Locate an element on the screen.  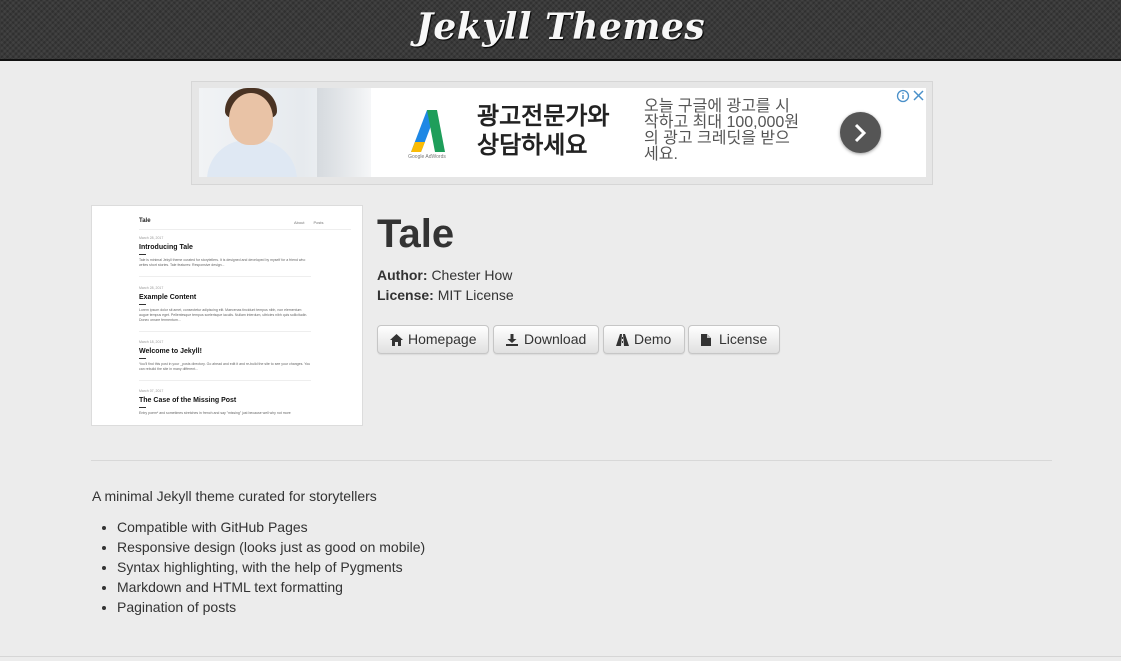
homepage-button: Homepage is located at coordinates (433, 339).